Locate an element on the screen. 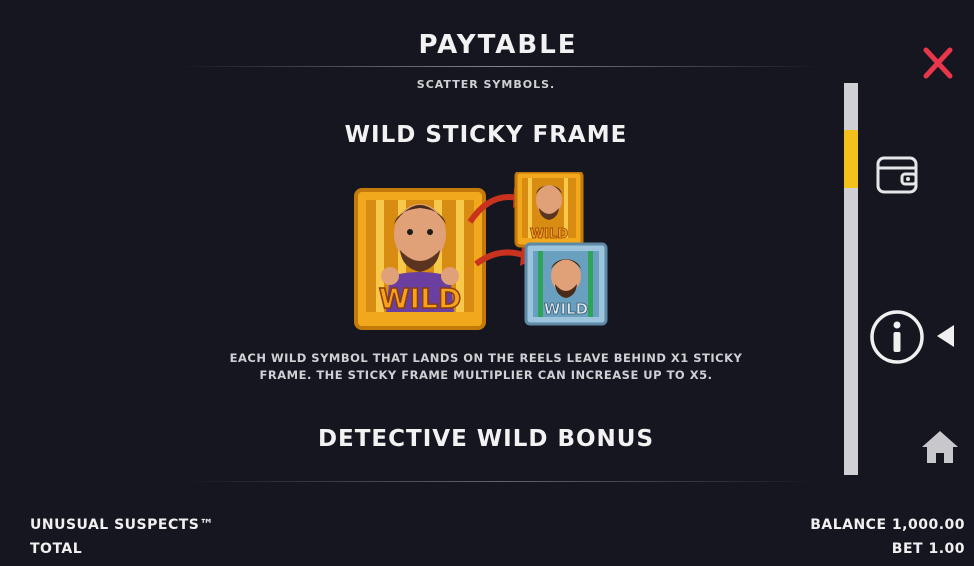 The image size is (974, 566). triangle-left-icon is located at coordinates (945, 336).